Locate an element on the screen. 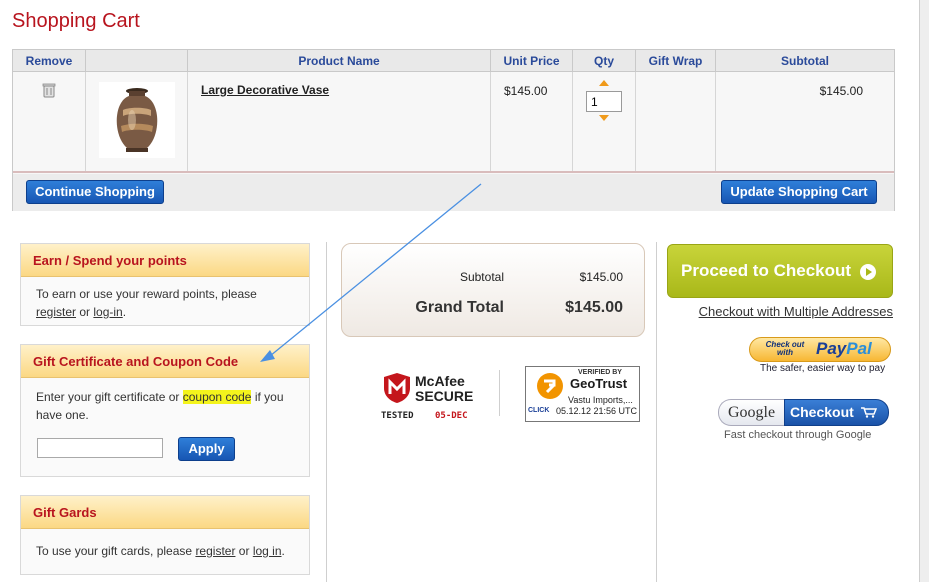 The height and width of the screenshot is (582, 929). coupon-code-input is located at coordinates (100, 448).